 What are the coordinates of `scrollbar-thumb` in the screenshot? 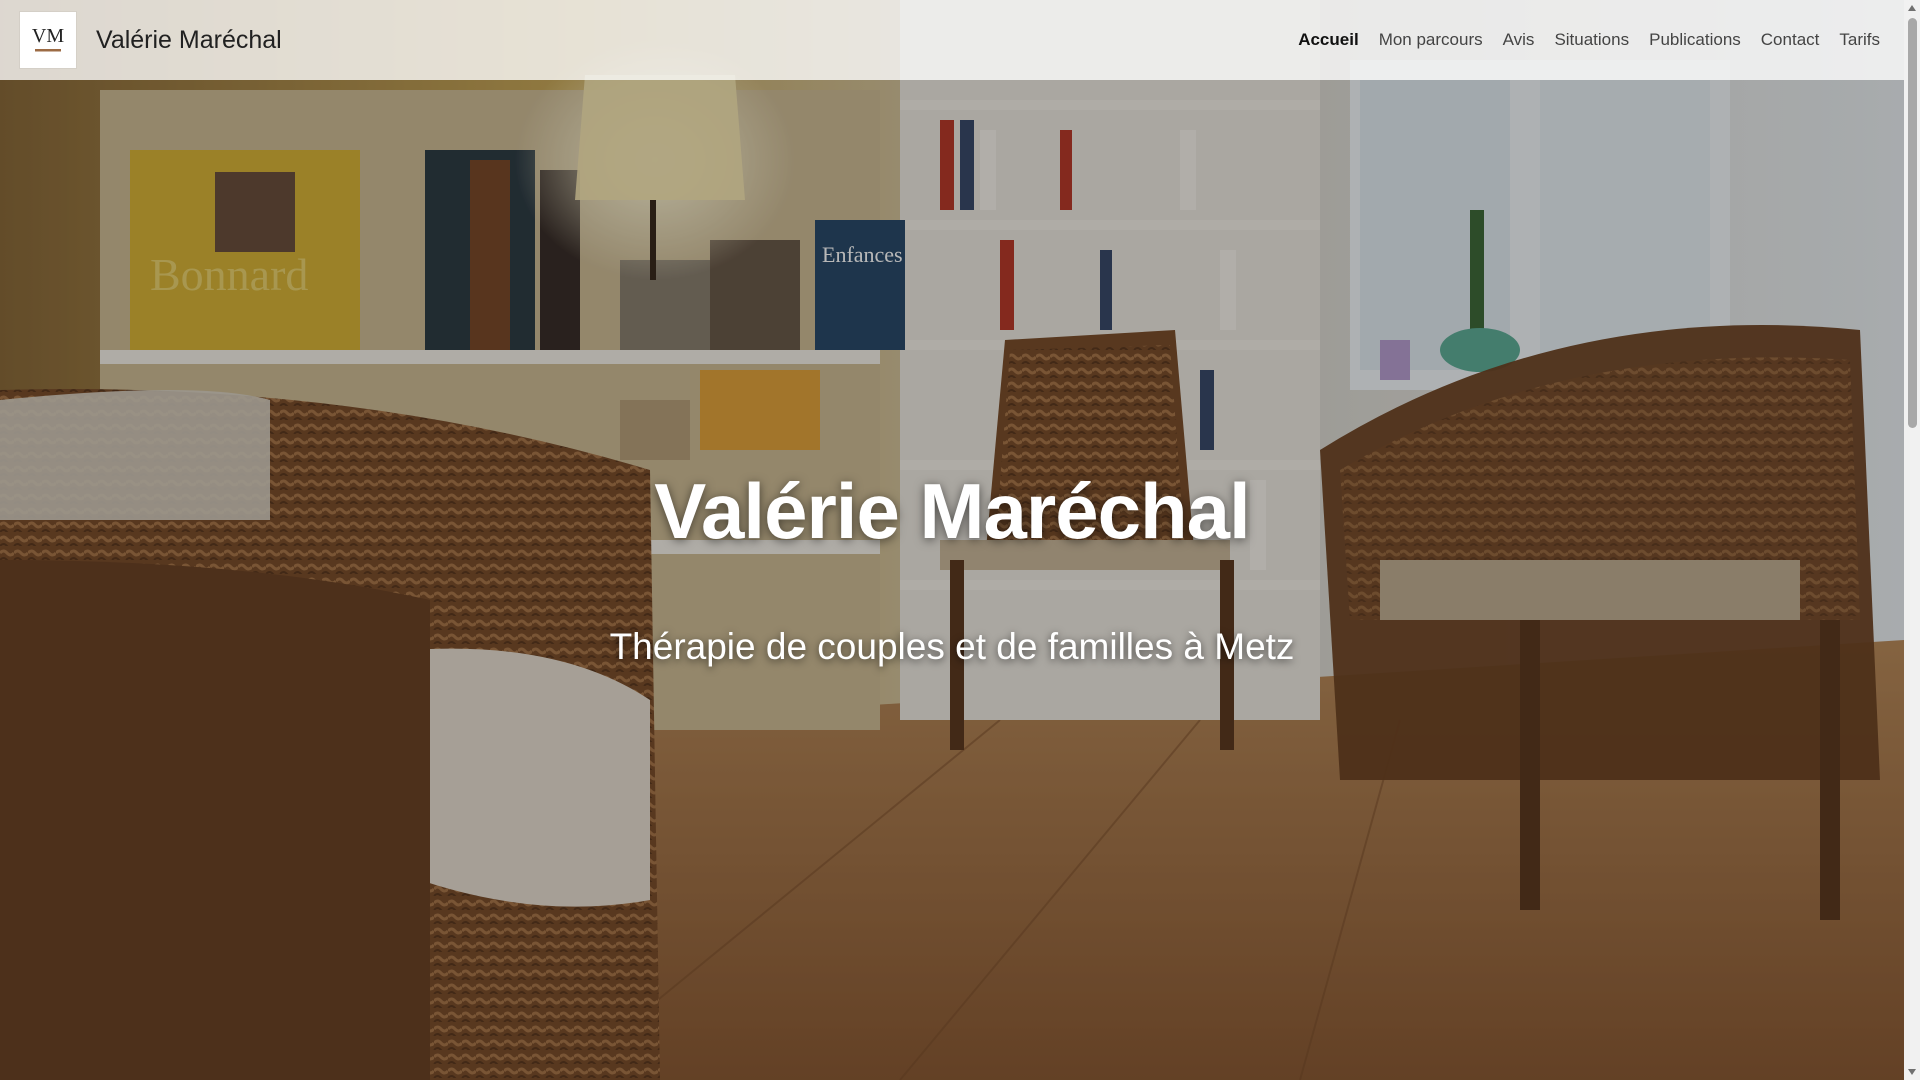 It's located at (1912, 223).